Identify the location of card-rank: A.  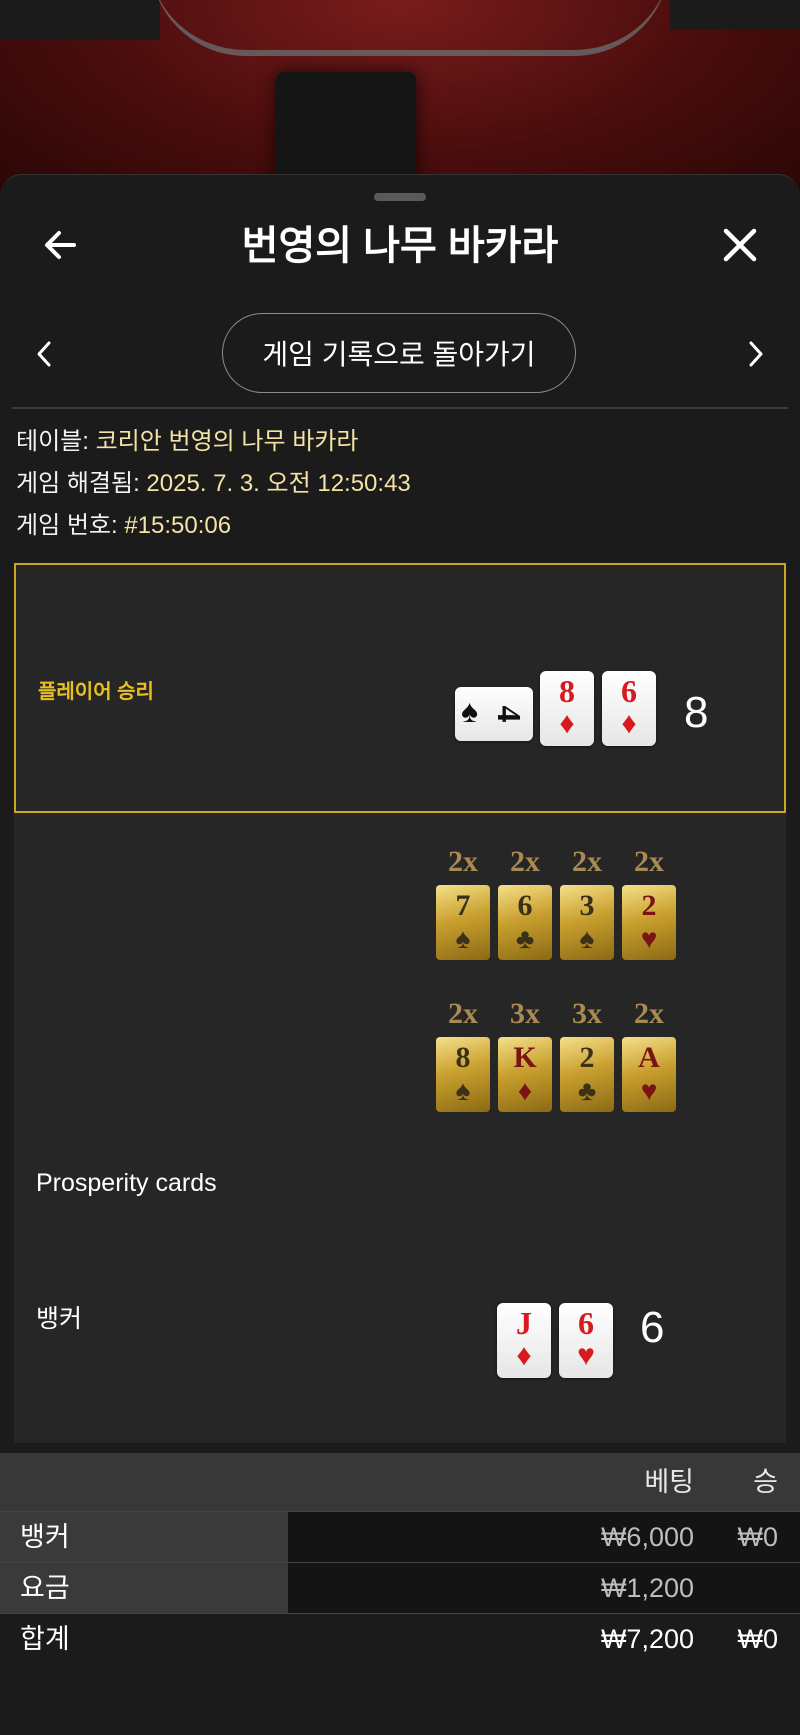
(649, 1057).